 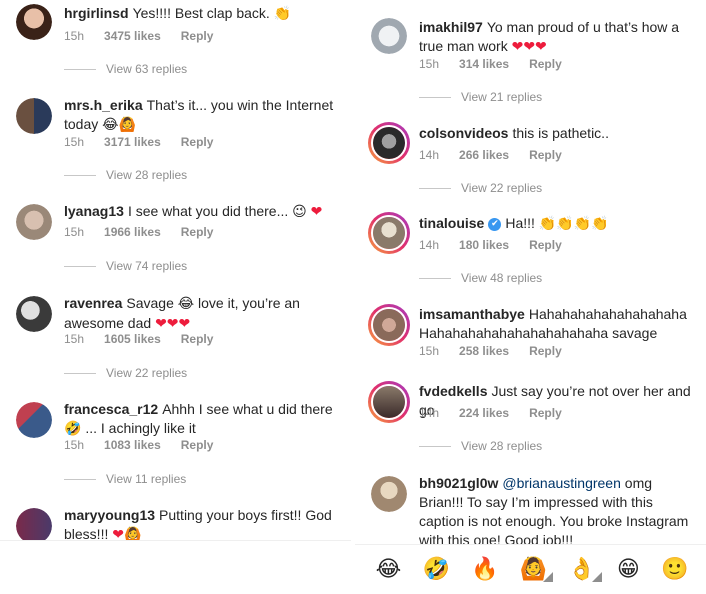 What do you see at coordinates (484, 351) in the screenshot?
I see `likes-count: 258 likes` at bounding box center [484, 351].